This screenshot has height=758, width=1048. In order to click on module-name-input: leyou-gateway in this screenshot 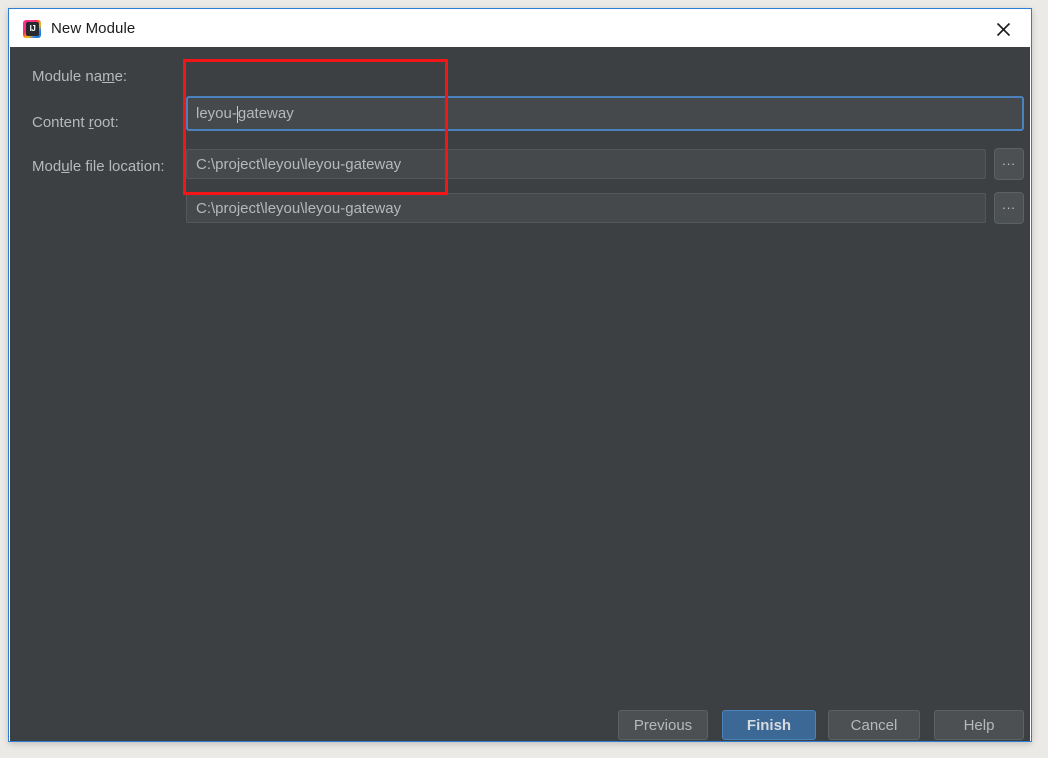, I will do `click(605, 113)`.